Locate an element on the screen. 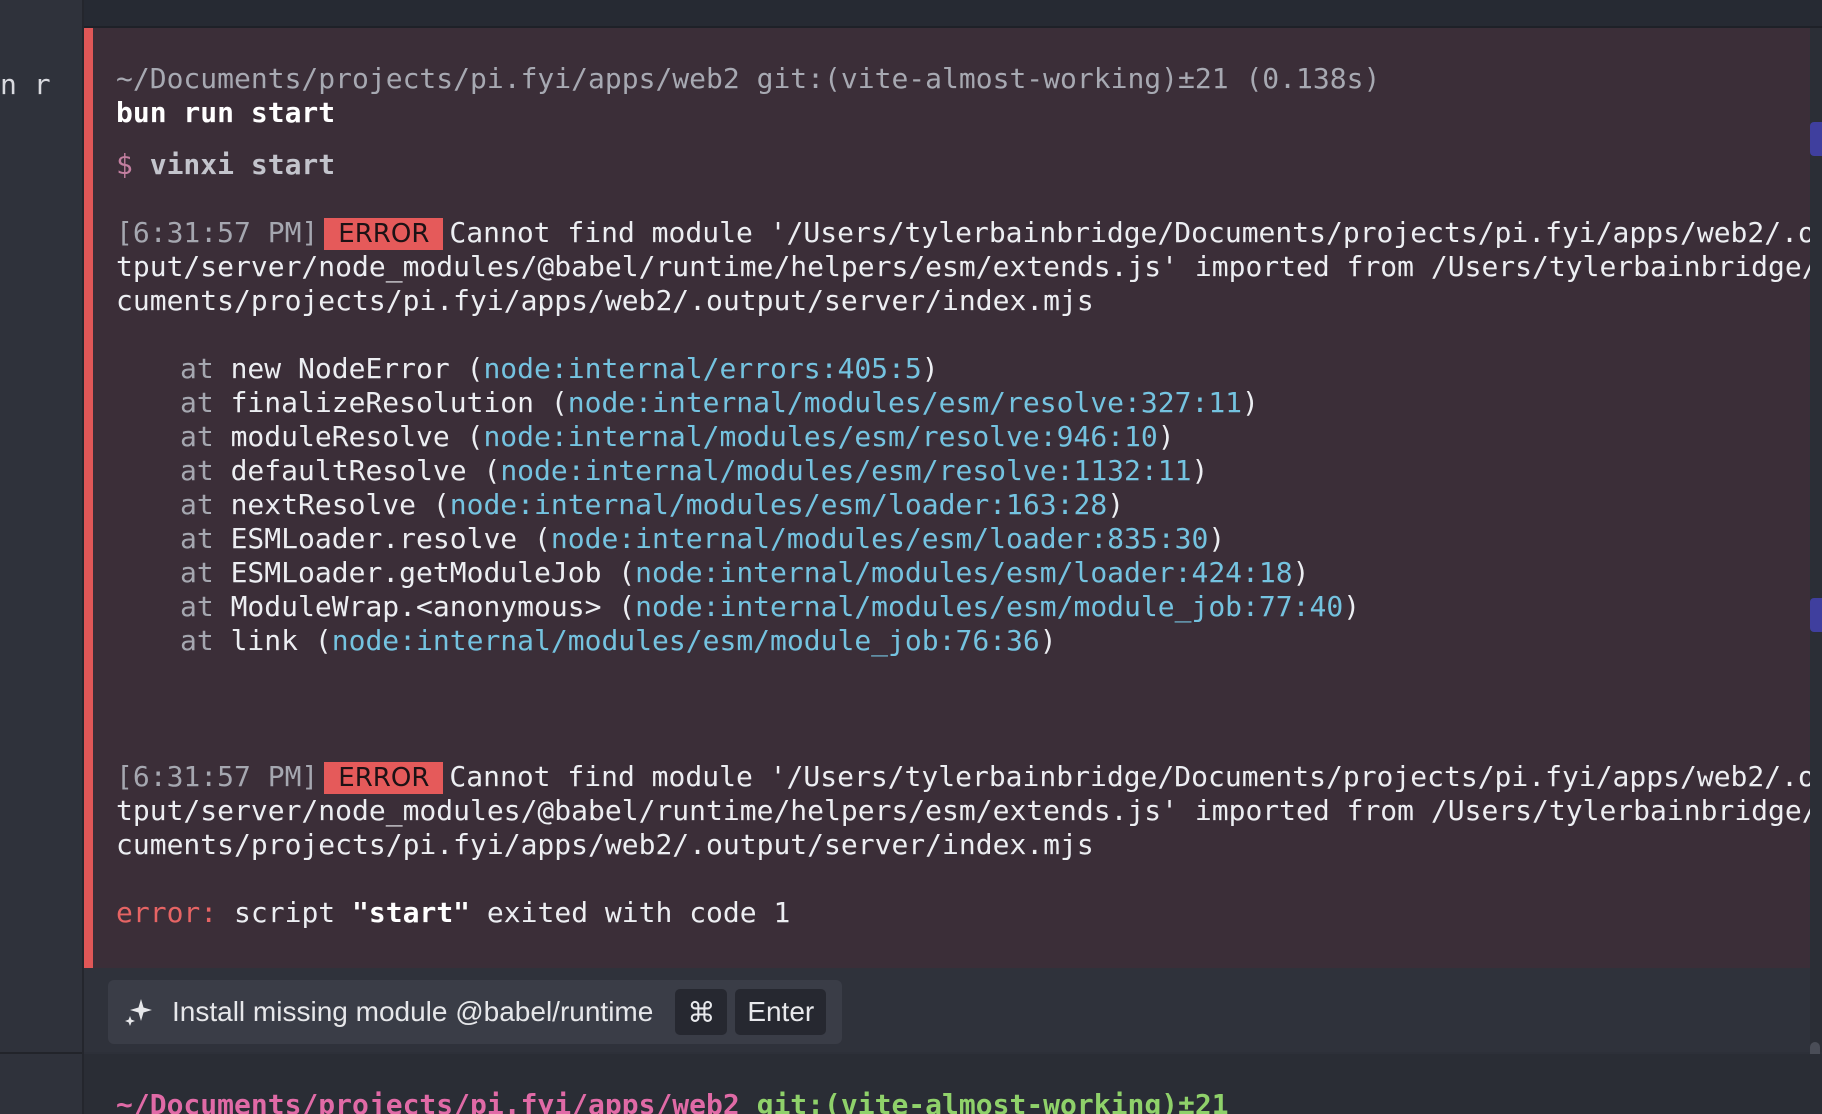 The height and width of the screenshot is (1114, 1822). stack-location-link: node:internal/errors:405:5 is located at coordinates (702, 368).